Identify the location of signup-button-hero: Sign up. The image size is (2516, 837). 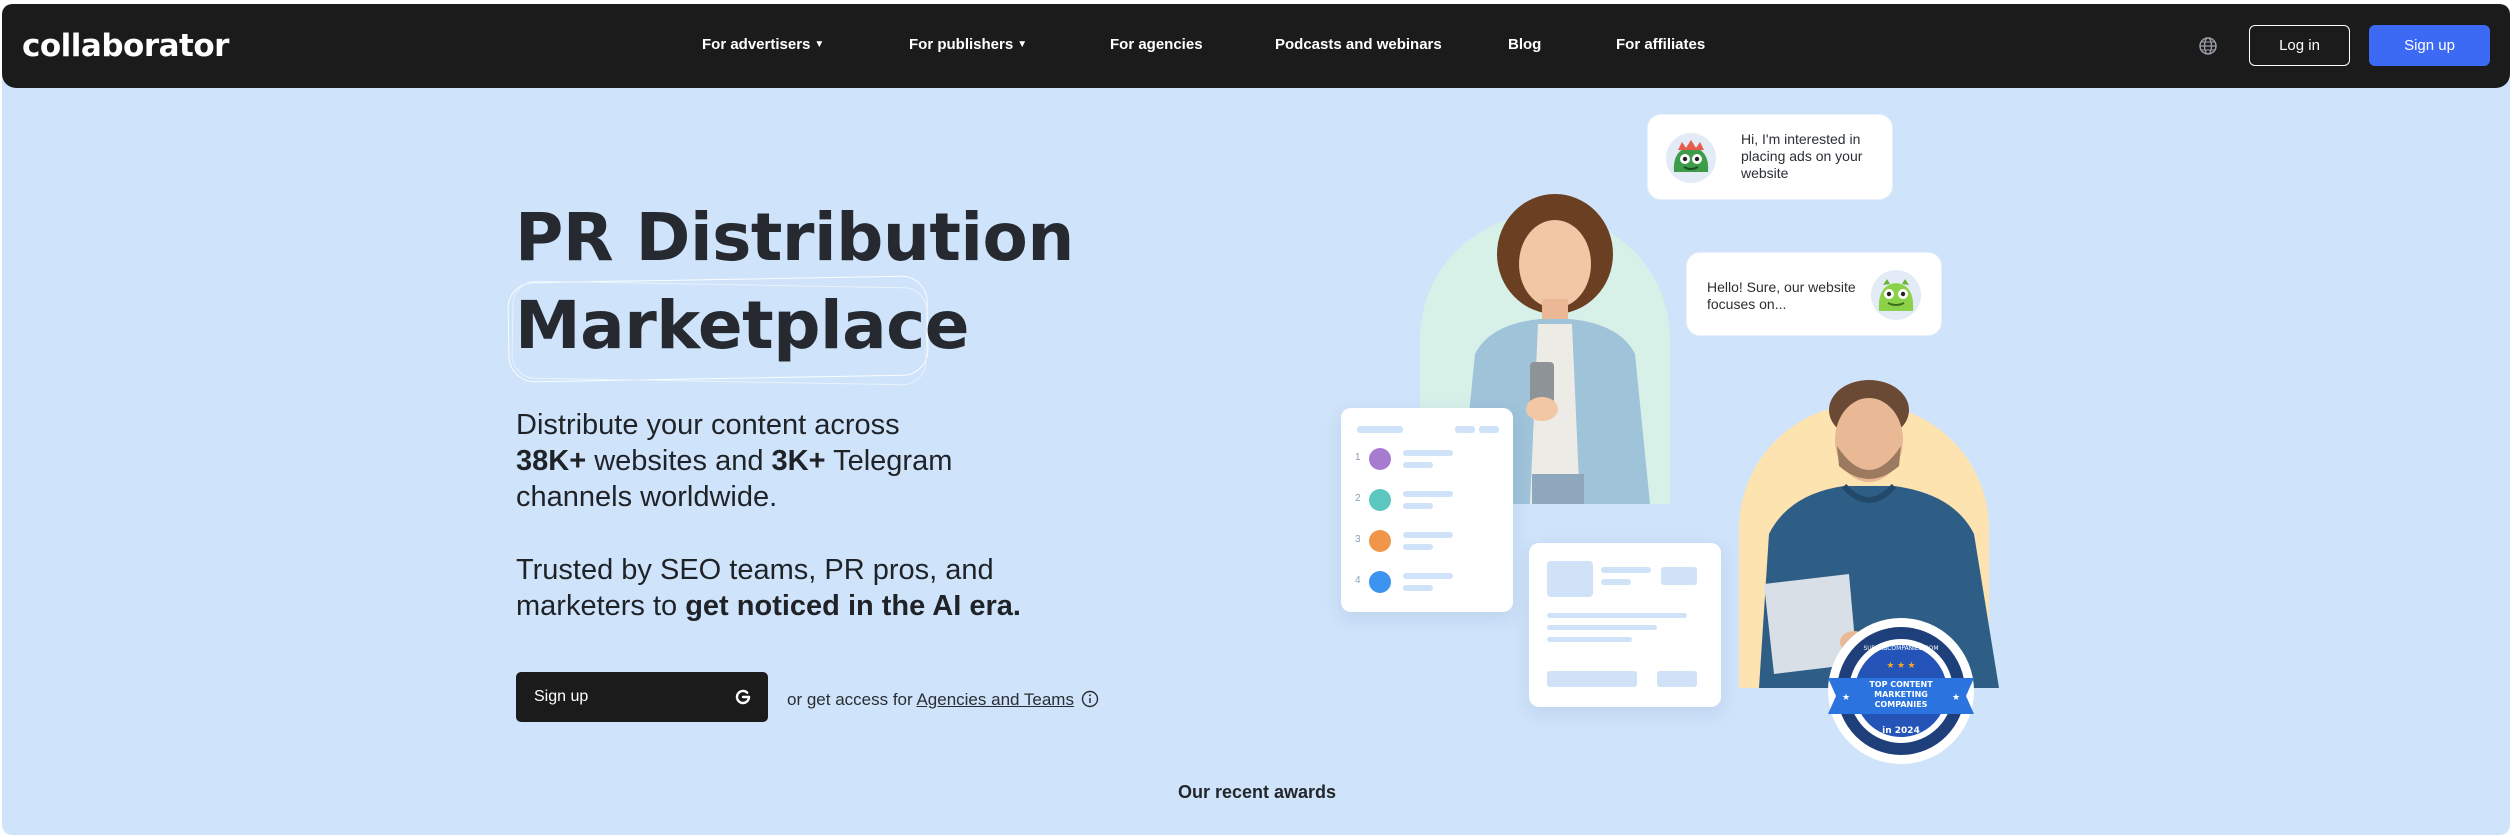
(642, 697).